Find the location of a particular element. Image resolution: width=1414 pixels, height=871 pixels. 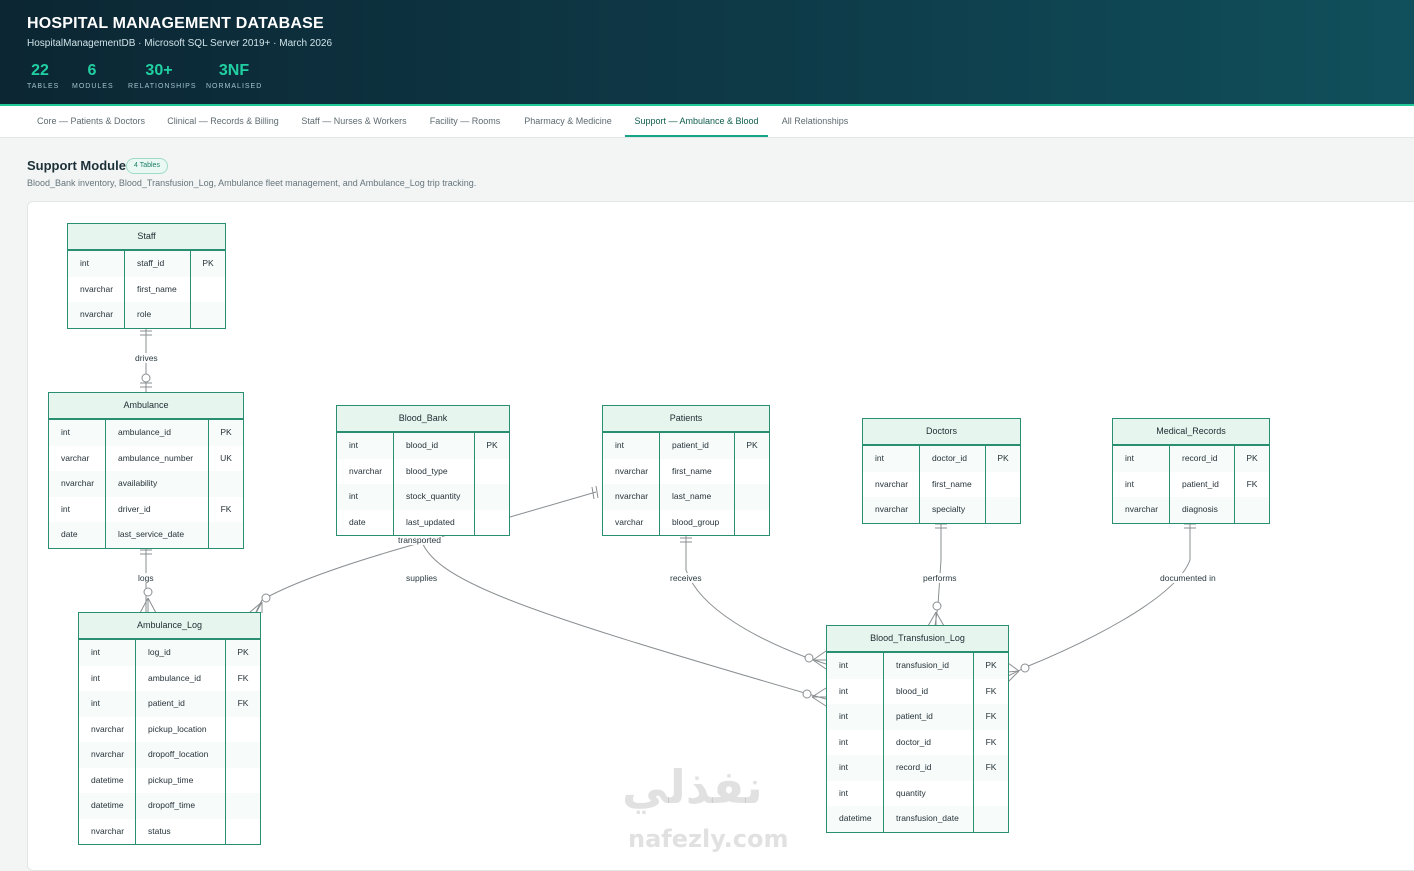

column-row: datetime pickup_time is located at coordinates (169, 780).